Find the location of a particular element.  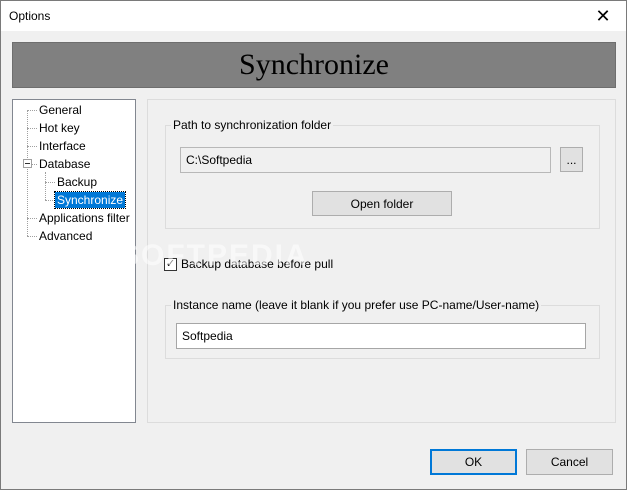

path-group-label: Path to synchronization folder is located at coordinates (252, 125).